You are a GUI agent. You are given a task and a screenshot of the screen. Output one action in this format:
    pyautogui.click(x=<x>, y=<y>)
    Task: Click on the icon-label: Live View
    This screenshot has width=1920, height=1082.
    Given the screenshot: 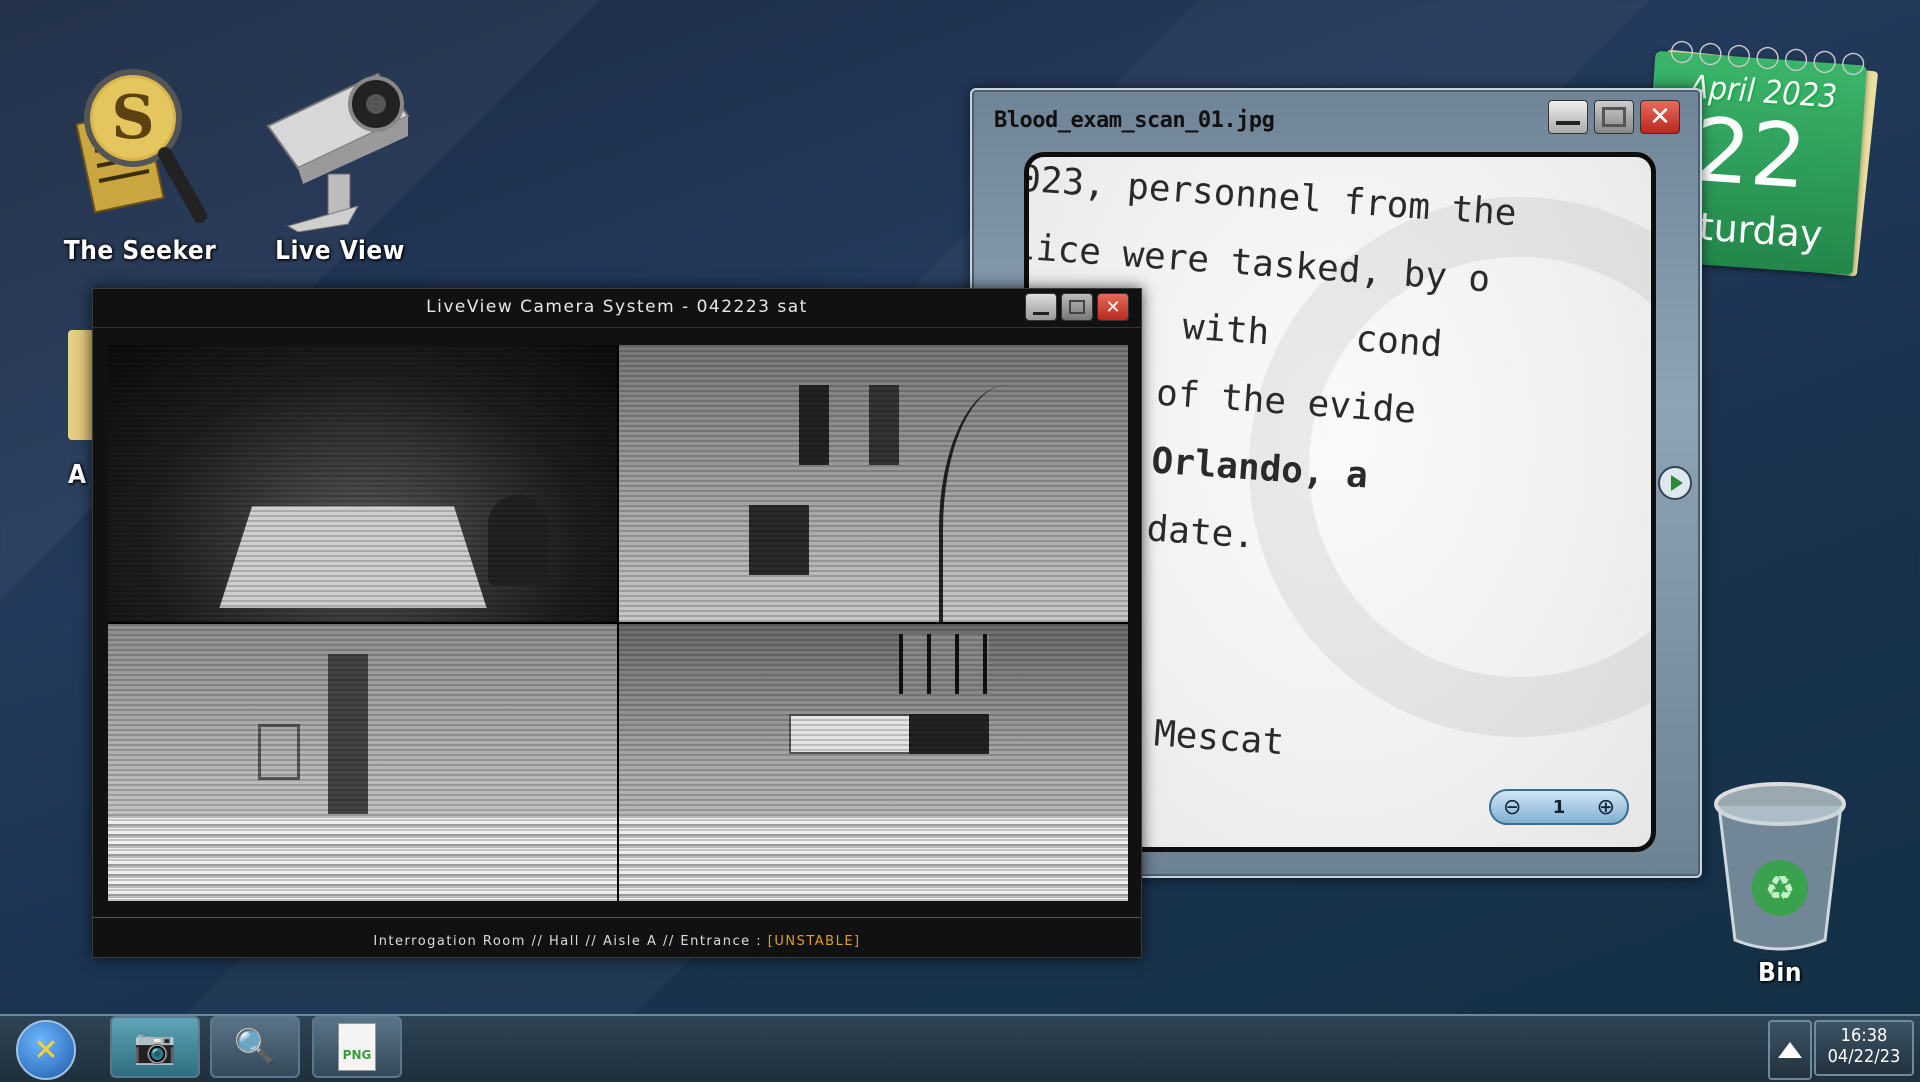 What is the action you would take?
    pyautogui.click(x=340, y=251)
    